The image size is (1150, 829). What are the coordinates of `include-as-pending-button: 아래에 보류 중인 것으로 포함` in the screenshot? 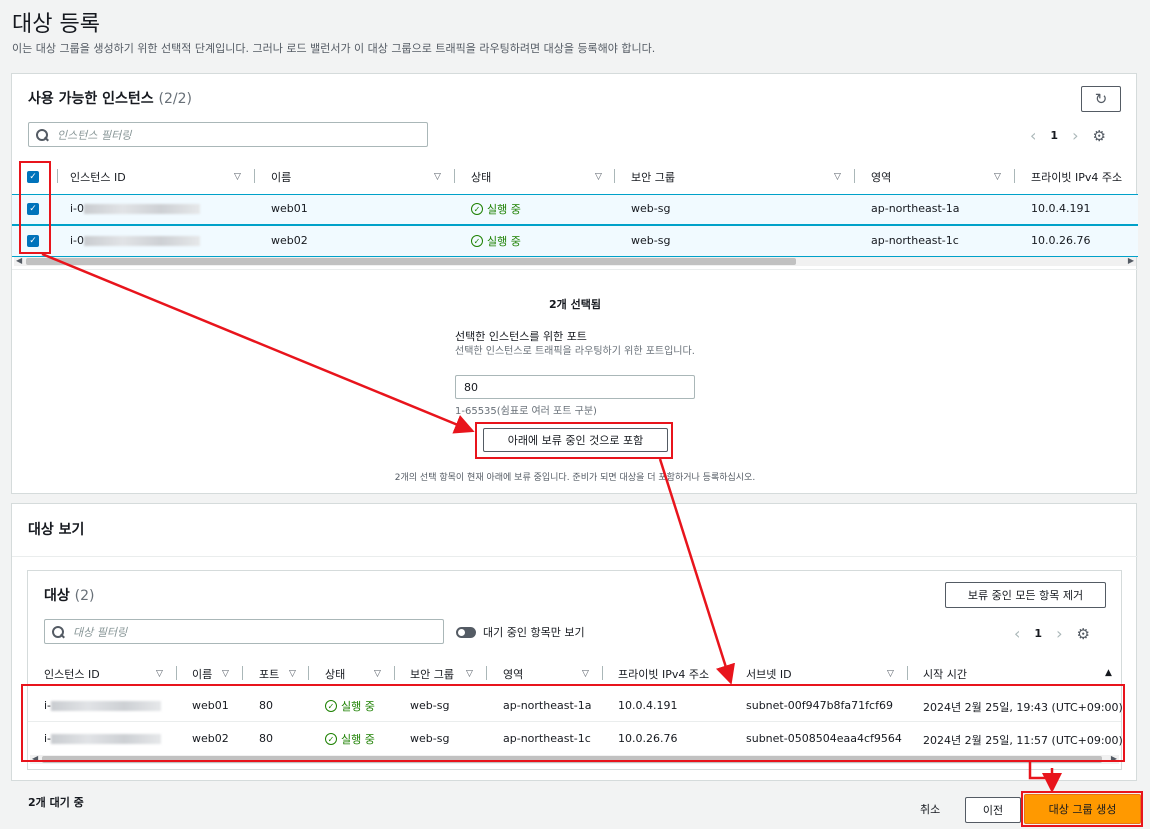 It's located at (575, 440).